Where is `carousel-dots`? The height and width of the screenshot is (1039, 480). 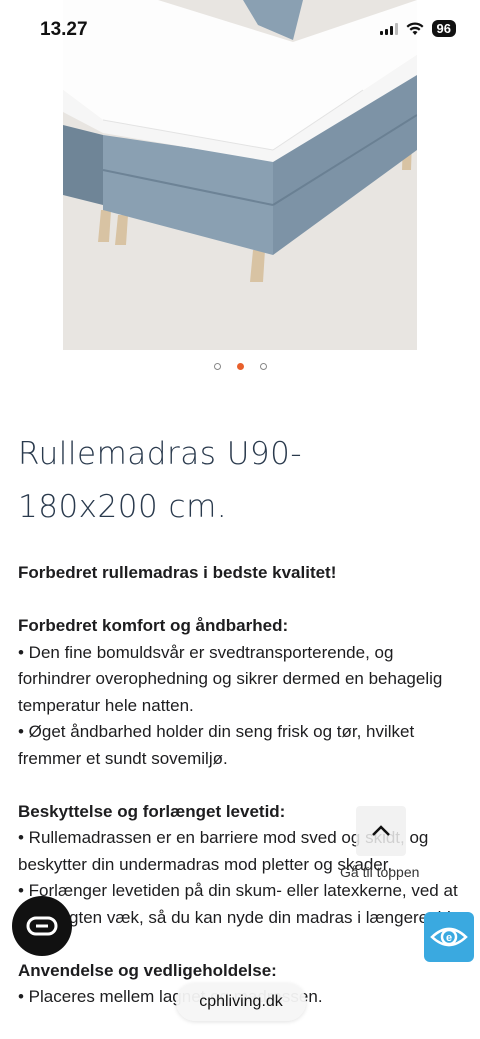 carousel-dots is located at coordinates (240, 366).